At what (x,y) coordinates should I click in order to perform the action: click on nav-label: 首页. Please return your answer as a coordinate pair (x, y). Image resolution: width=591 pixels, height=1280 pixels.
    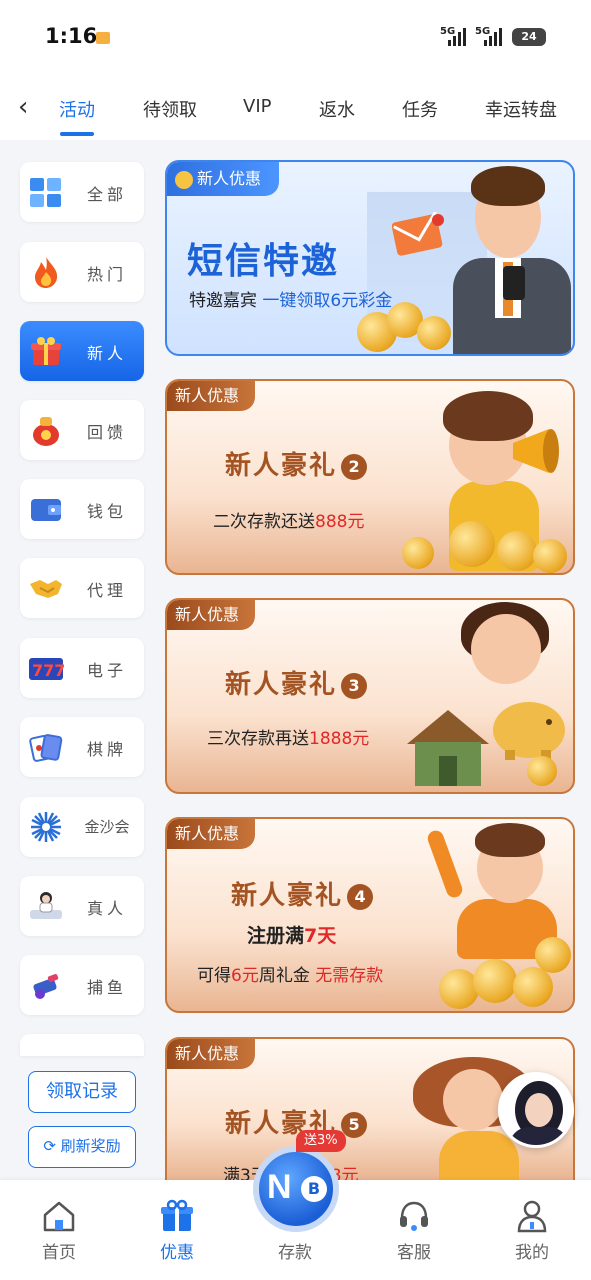
    Looking at the image, I should click on (59, 1253).